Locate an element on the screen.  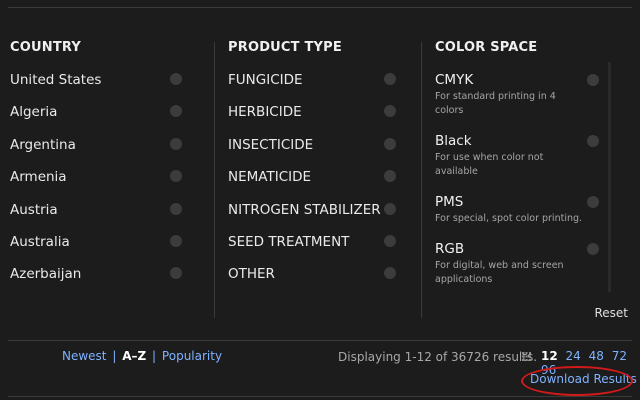
country-option-australia: Australia is located at coordinates (105, 250).